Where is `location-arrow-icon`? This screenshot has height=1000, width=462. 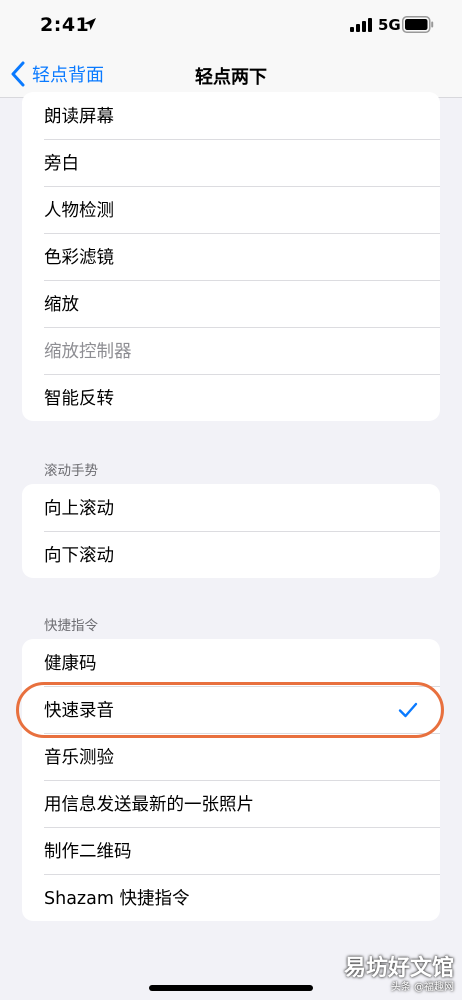 location-arrow-icon is located at coordinates (90, 24).